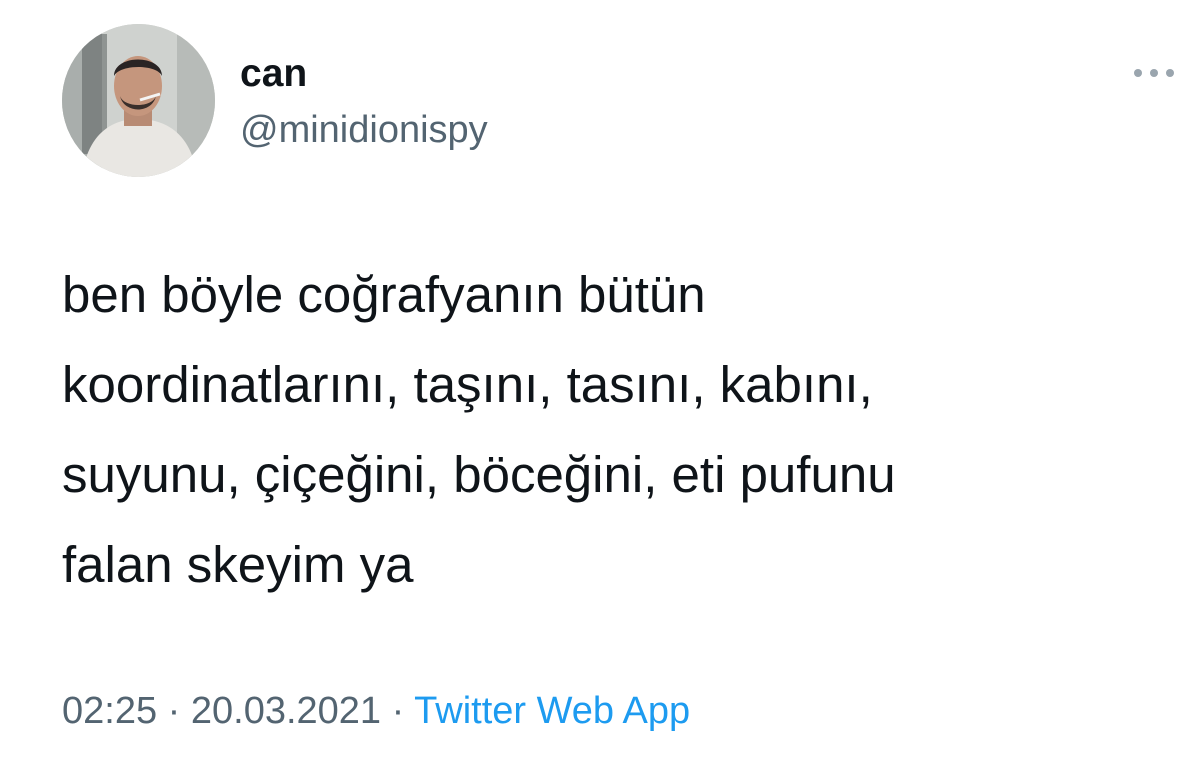 The width and height of the screenshot is (1195, 757). What do you see at coordinates (364, 130) in the screenshot?
I see `user-handle: @minidionispy` at bounding box center [364, 130].